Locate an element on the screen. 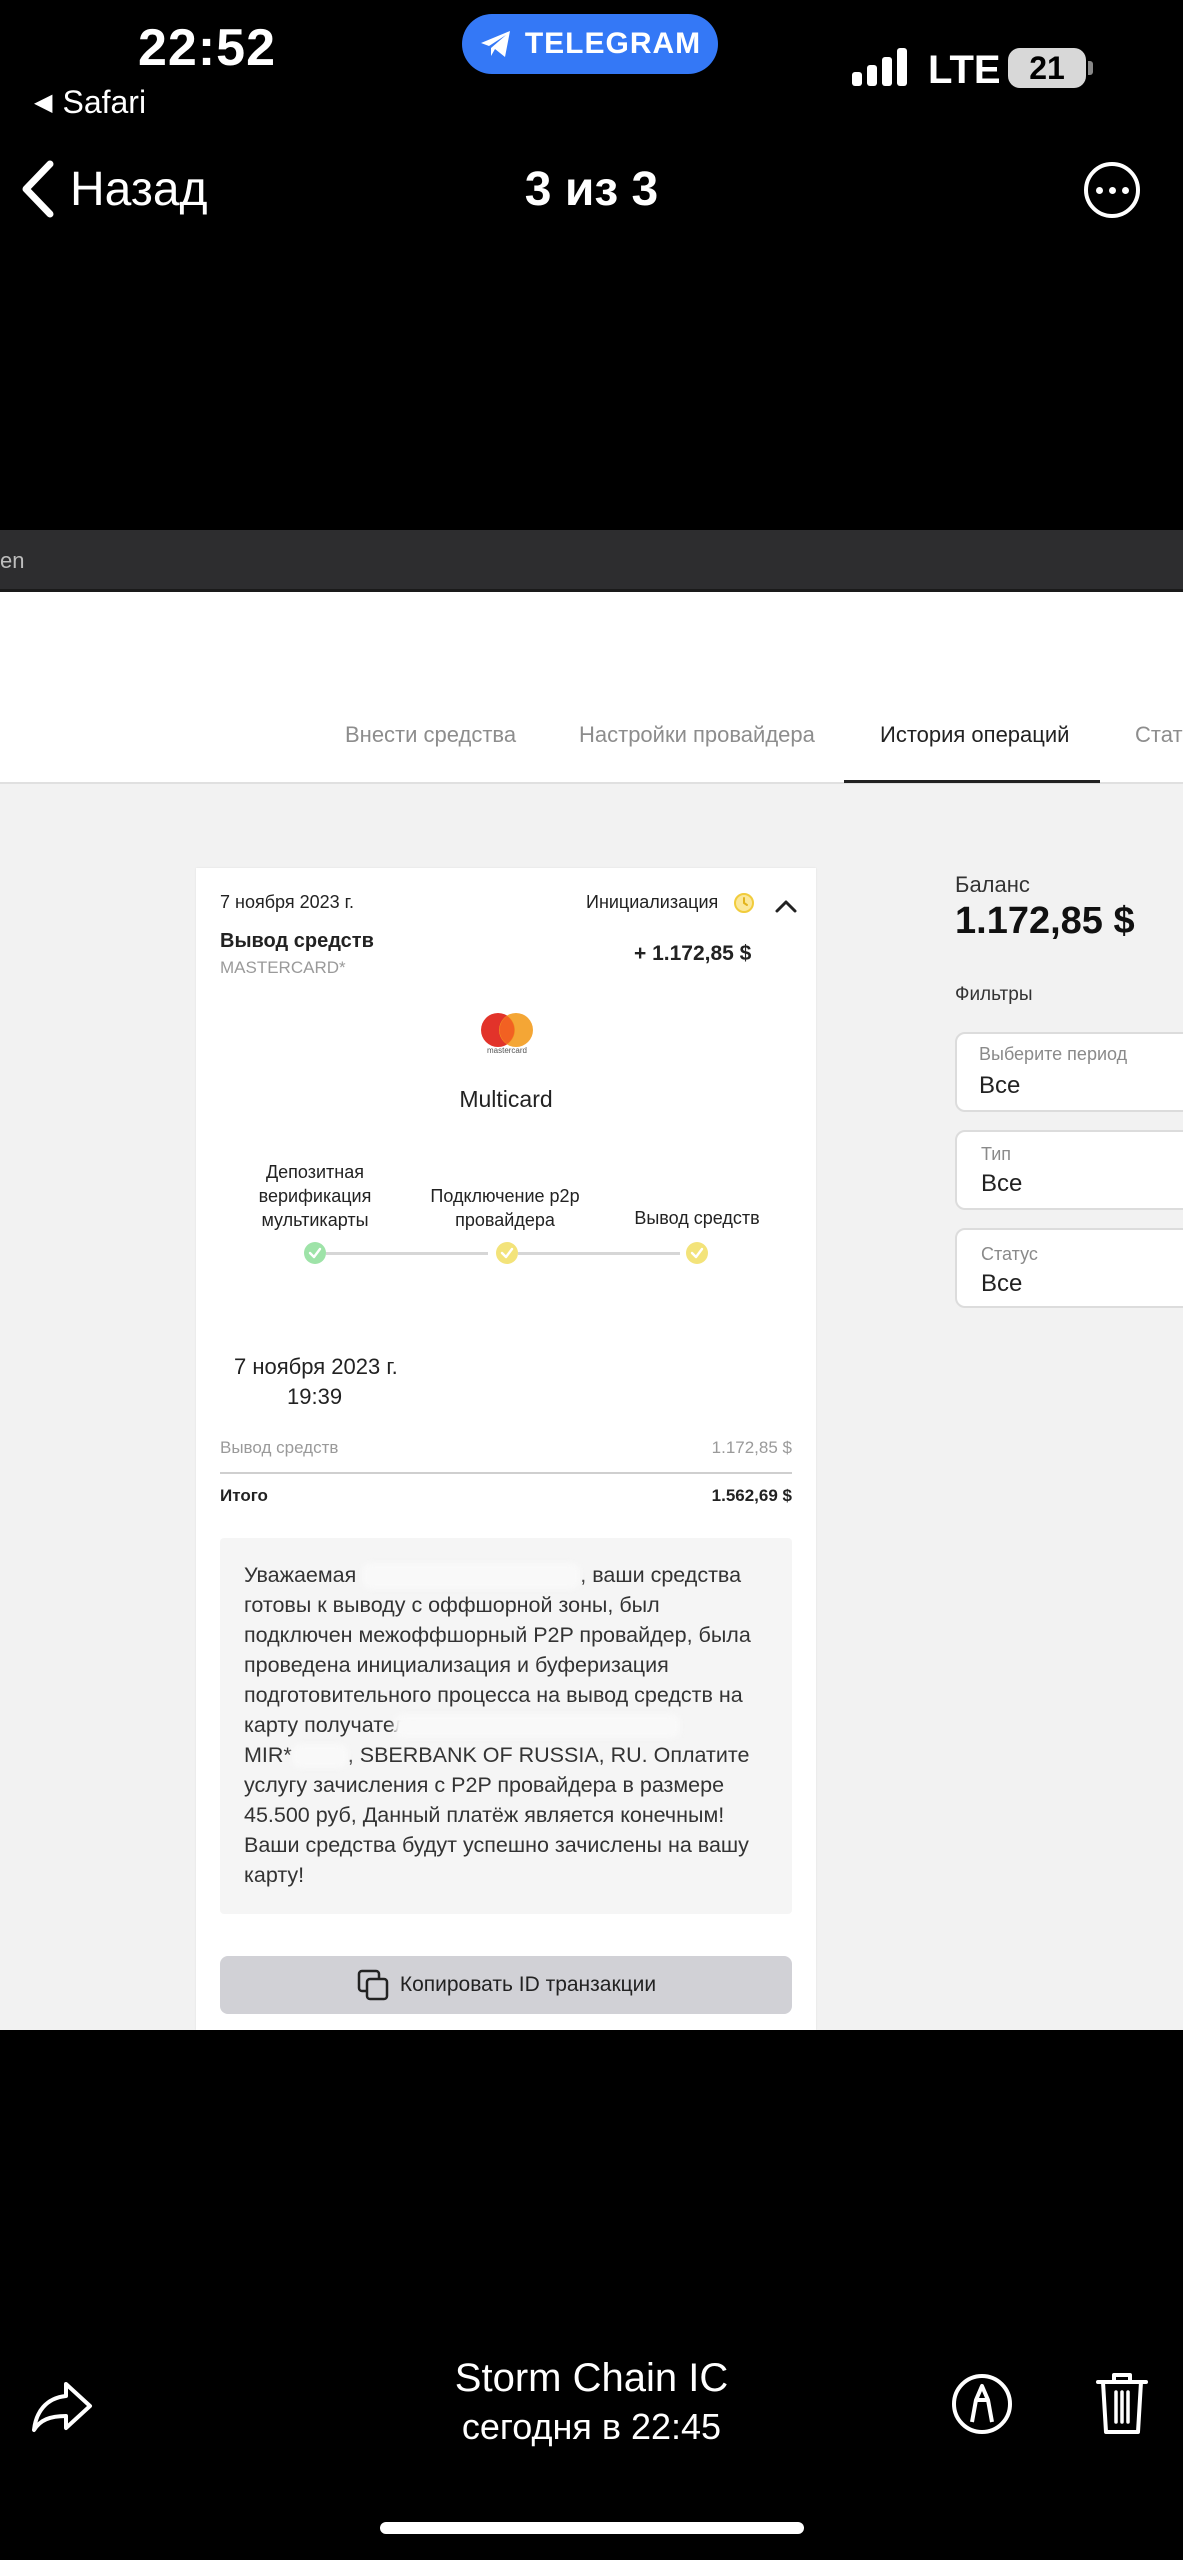  photo-counter: 3 из 3 is located at coordinates (591, 189).